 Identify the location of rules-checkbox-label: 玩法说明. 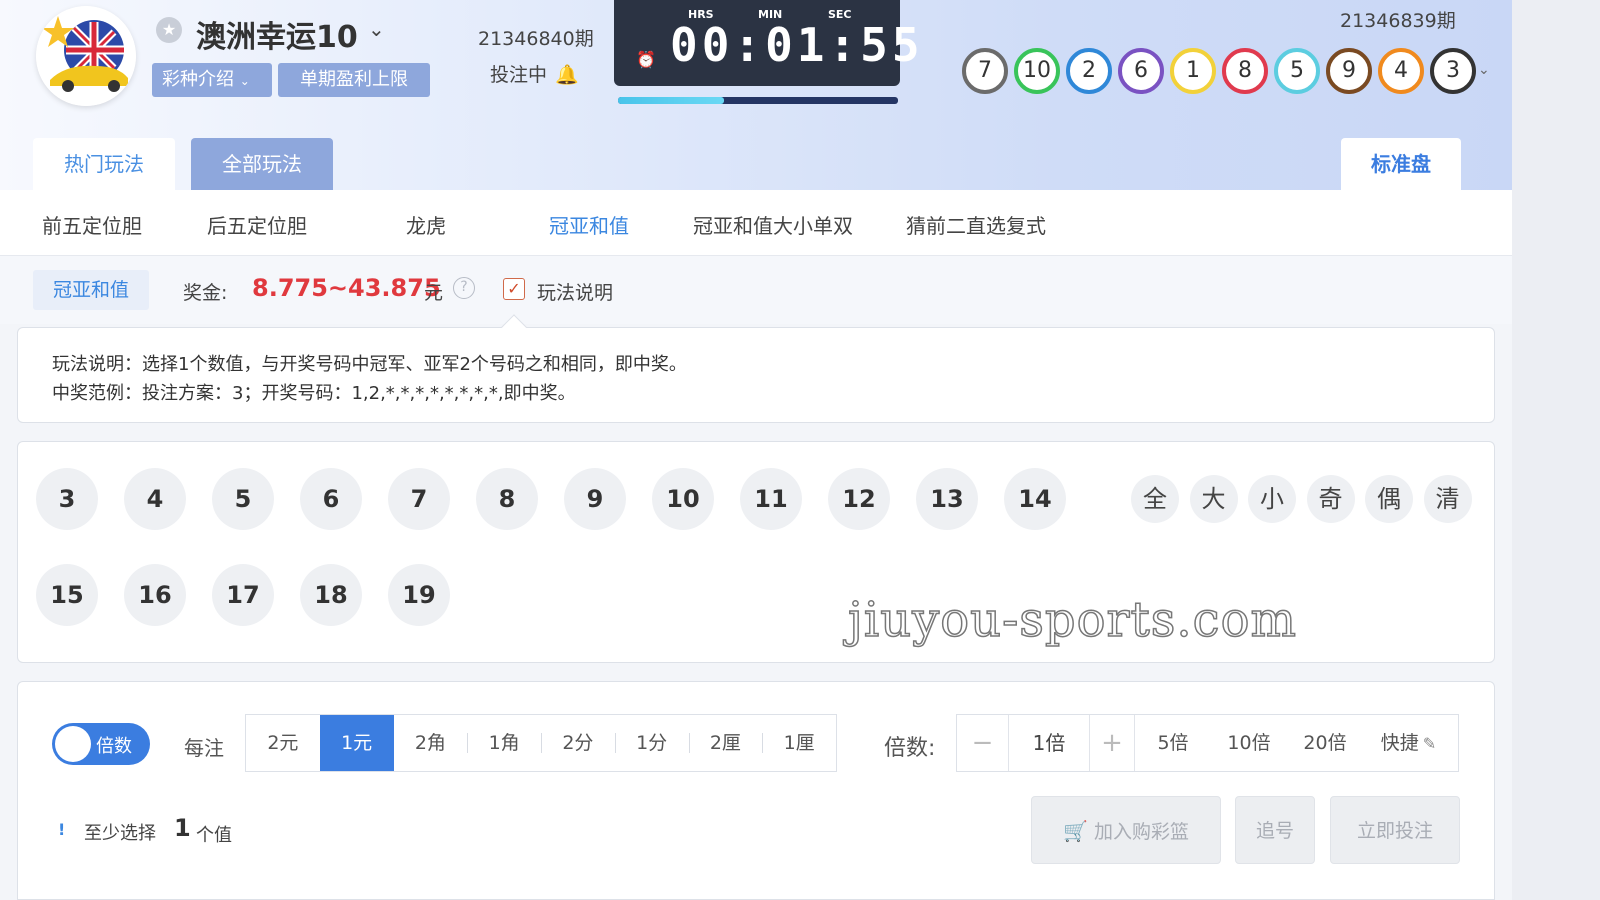
(575, 291).